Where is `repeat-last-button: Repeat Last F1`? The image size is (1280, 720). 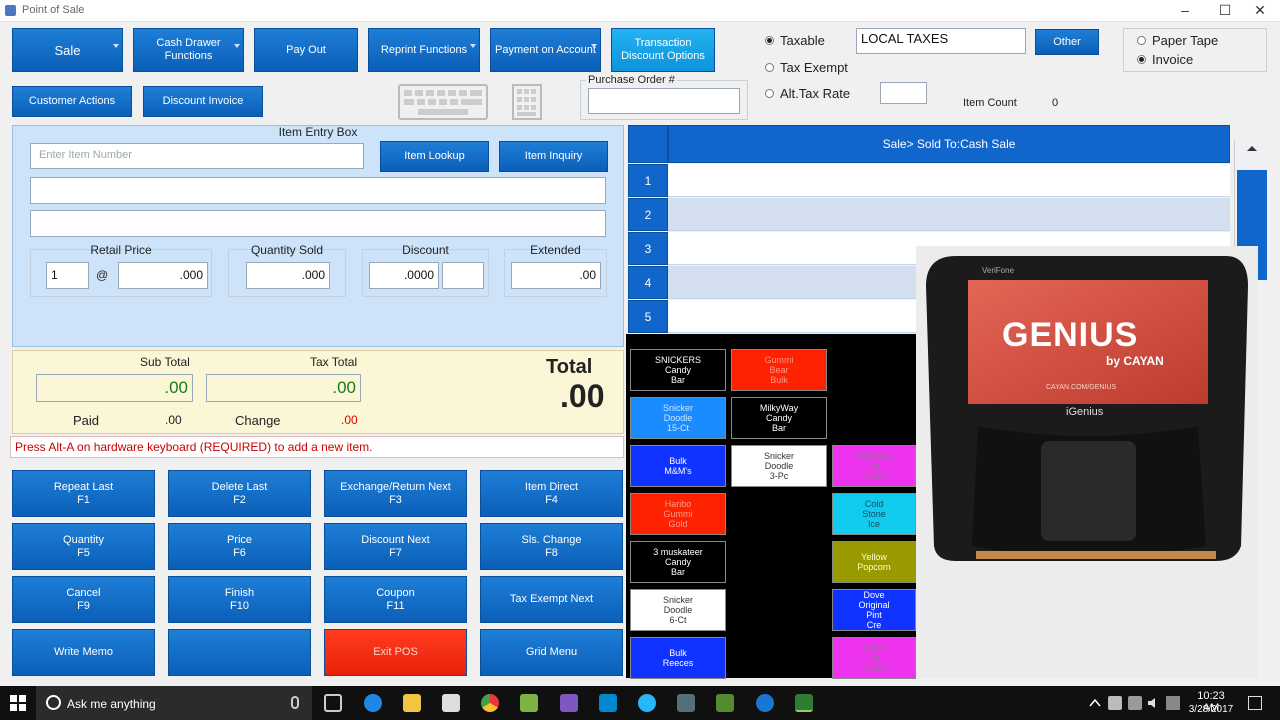
repeat-last-button: Repeat Last F1 is located at coordinates (83, 493).